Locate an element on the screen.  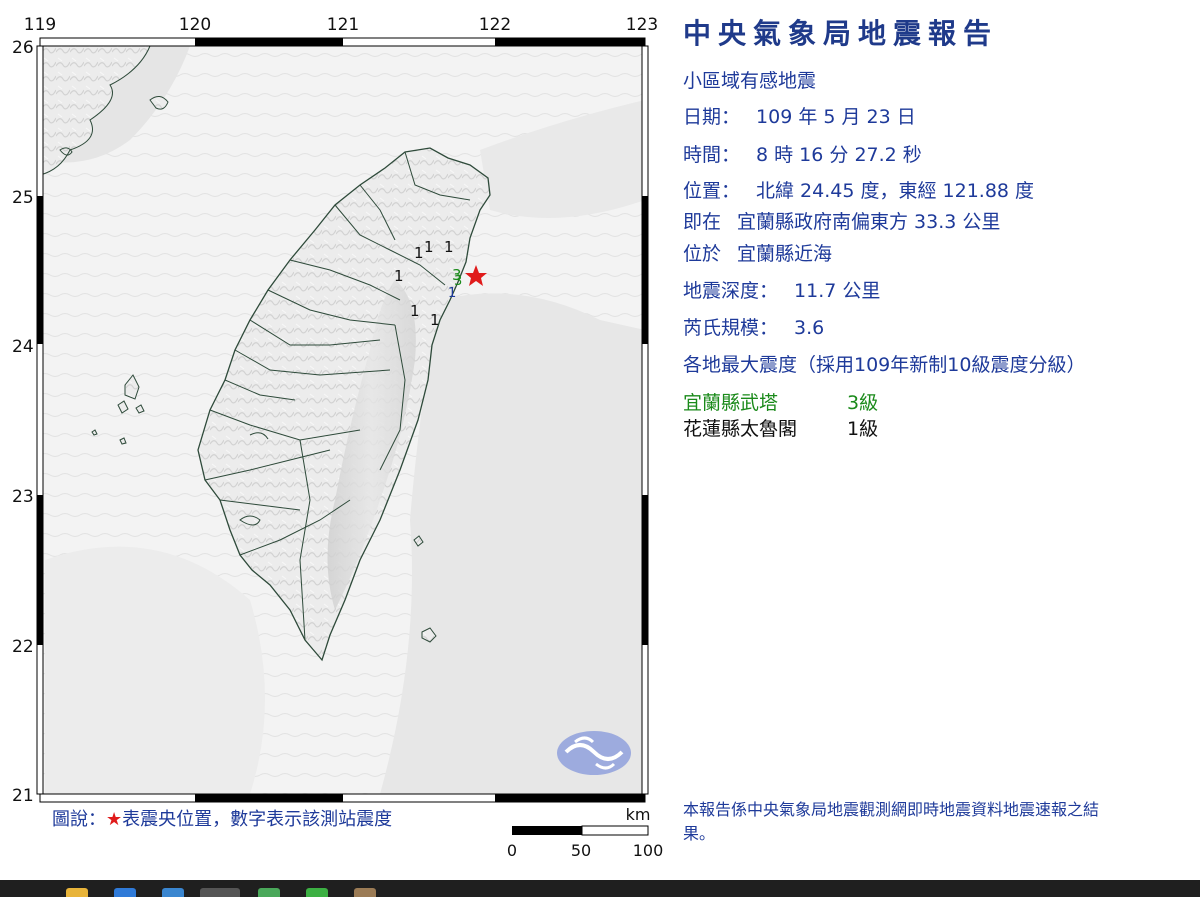
relative-row: 即在 宜蘭縣政府南偏東方 33.3 公里 is located at coordinates (841, 220).